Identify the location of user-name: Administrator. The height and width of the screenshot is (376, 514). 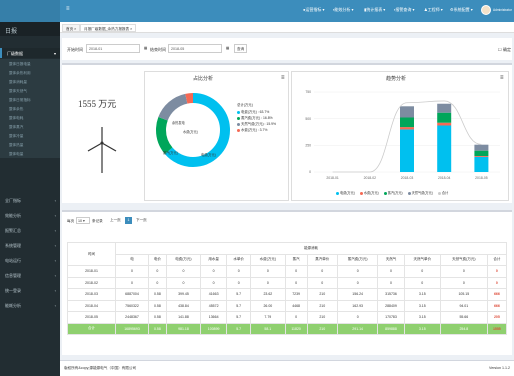
(502, 10).